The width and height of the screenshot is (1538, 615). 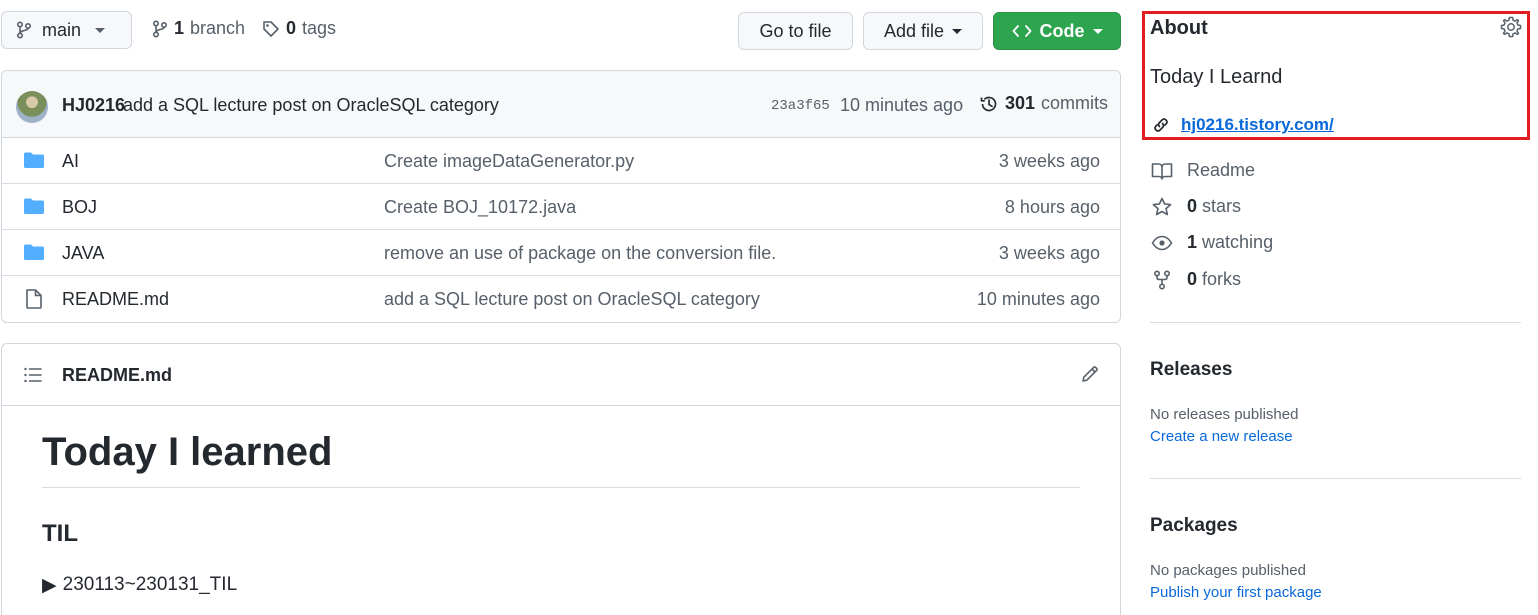 What do you see at coordinates (34, 299) in the screenshot?
I see `file-icon` at bounding box center [34, 299].